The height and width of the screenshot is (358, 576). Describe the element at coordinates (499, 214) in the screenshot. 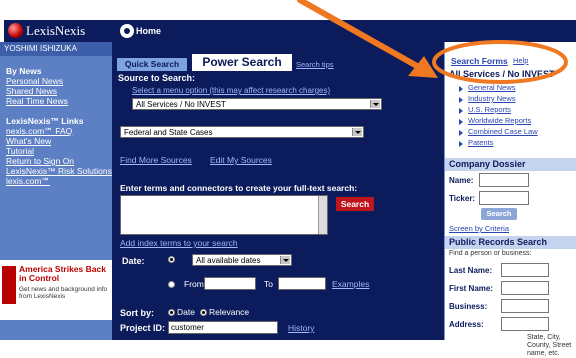

I see `company-search-button: Search` at that location.